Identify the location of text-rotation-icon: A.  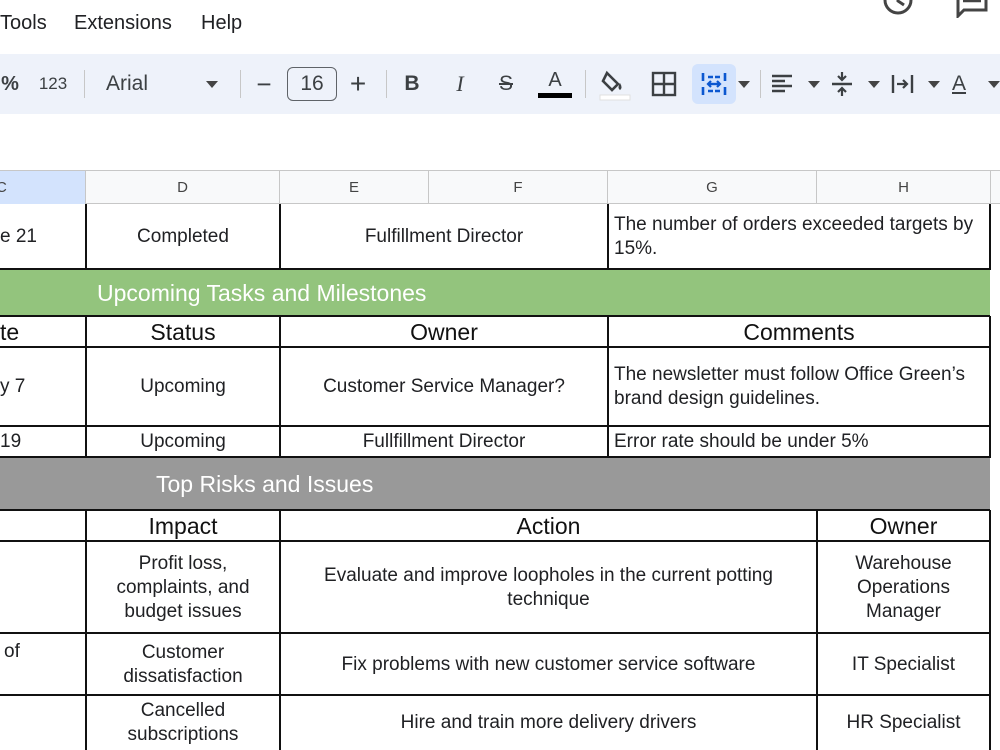
(959, 83).